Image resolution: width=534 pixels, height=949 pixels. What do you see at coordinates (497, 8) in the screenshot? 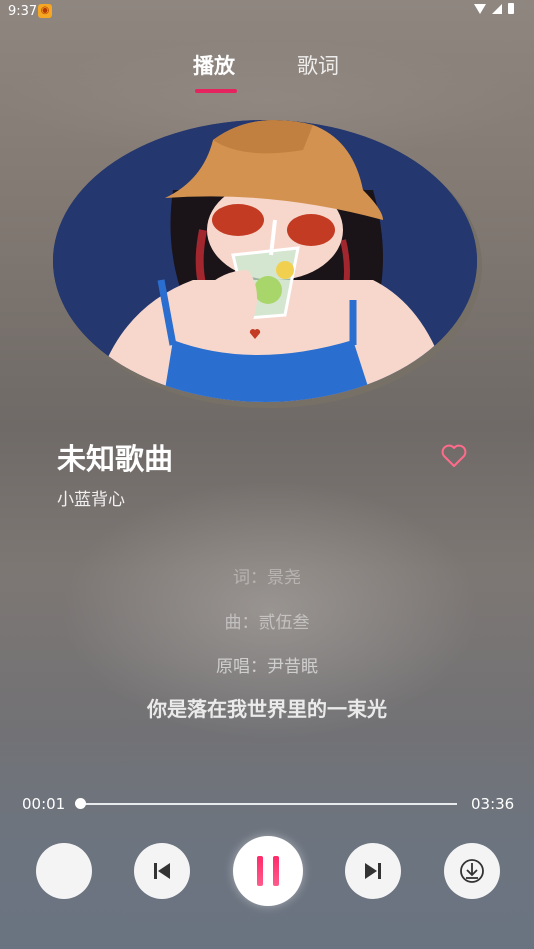
I see `signal-icon` at bounding box center [497, 8].